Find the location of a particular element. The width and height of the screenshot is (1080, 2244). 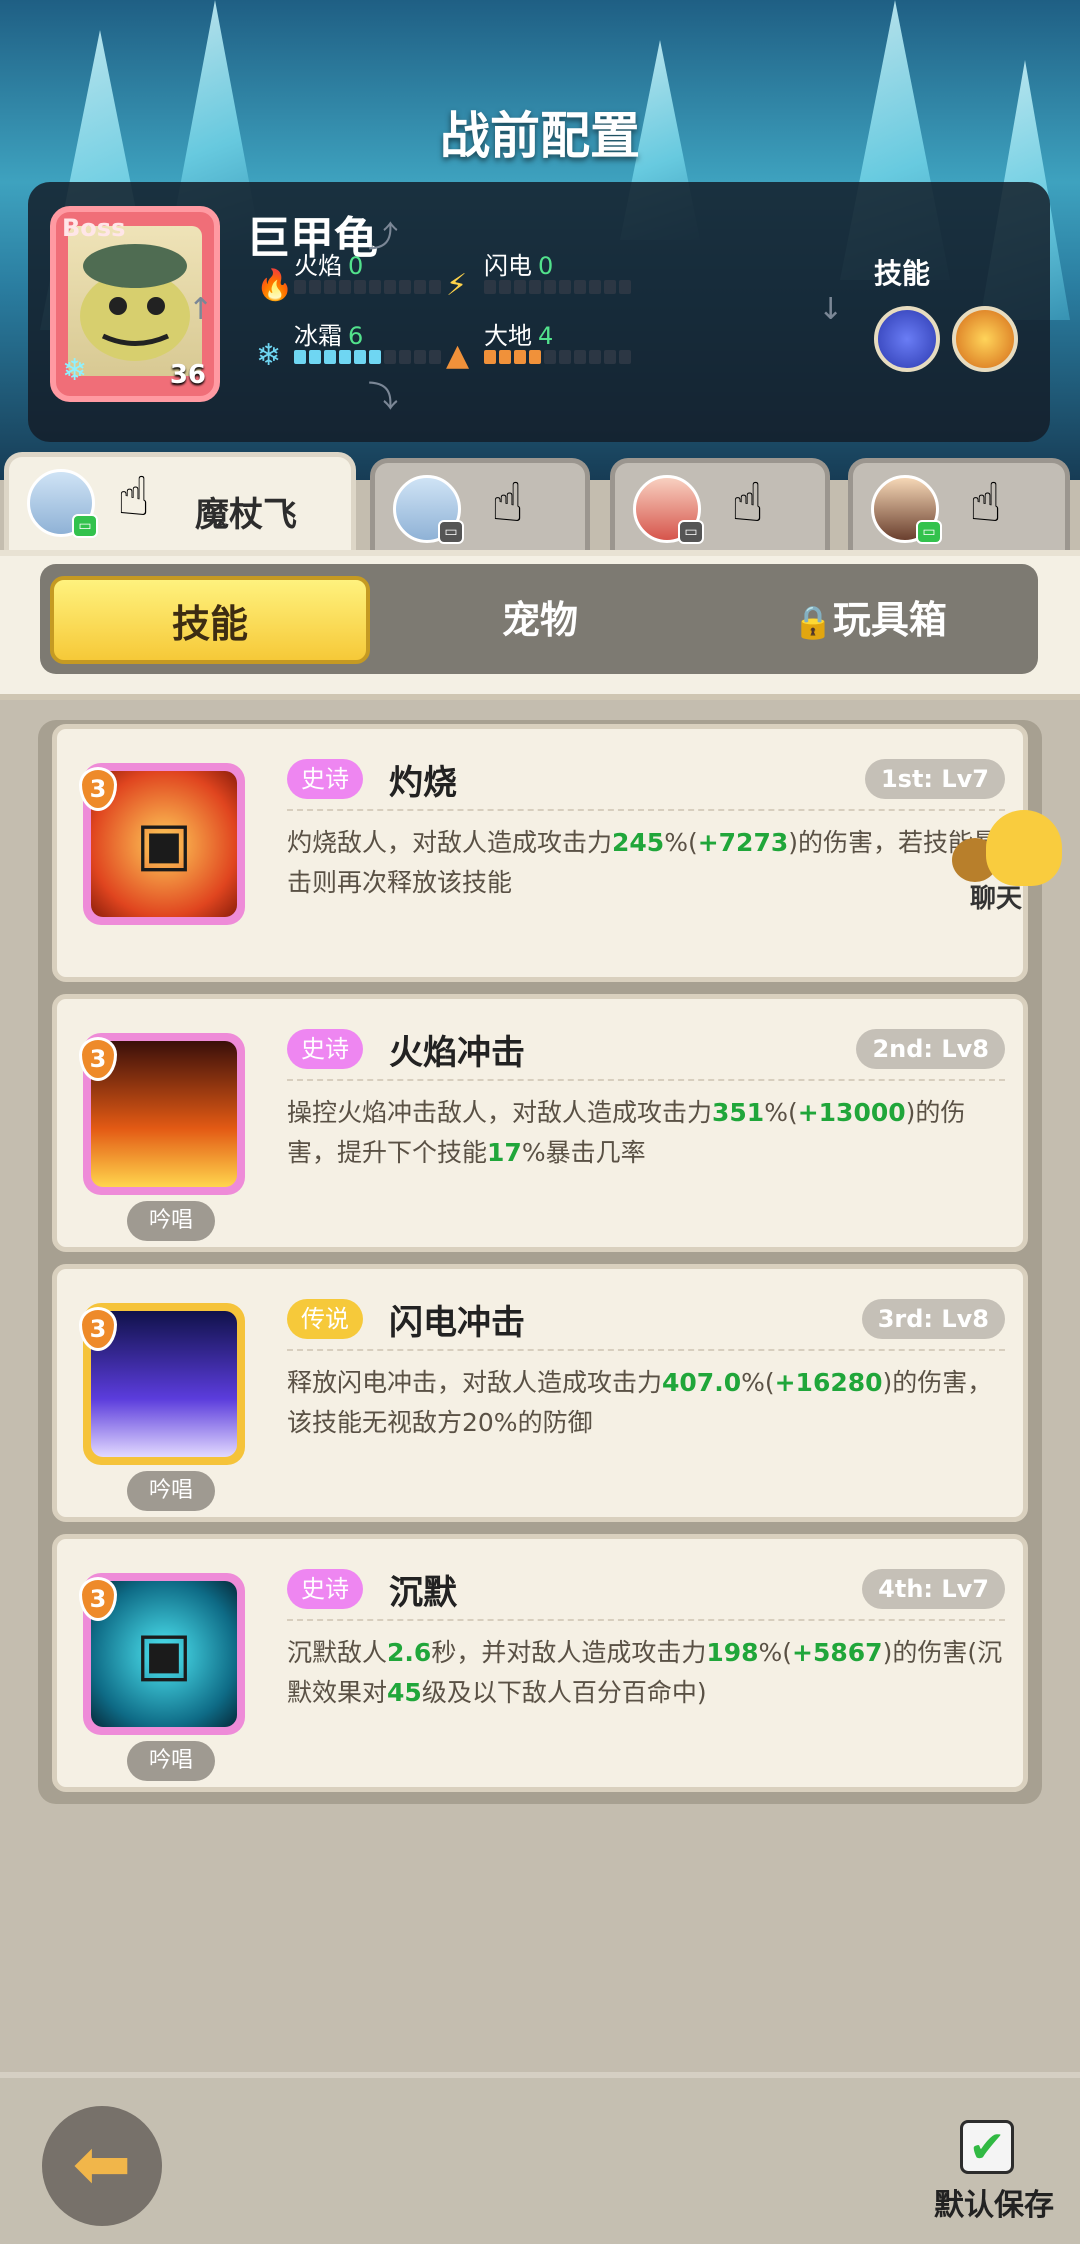

boss-skills-label: 技能 is located at coordinates (902, 273).